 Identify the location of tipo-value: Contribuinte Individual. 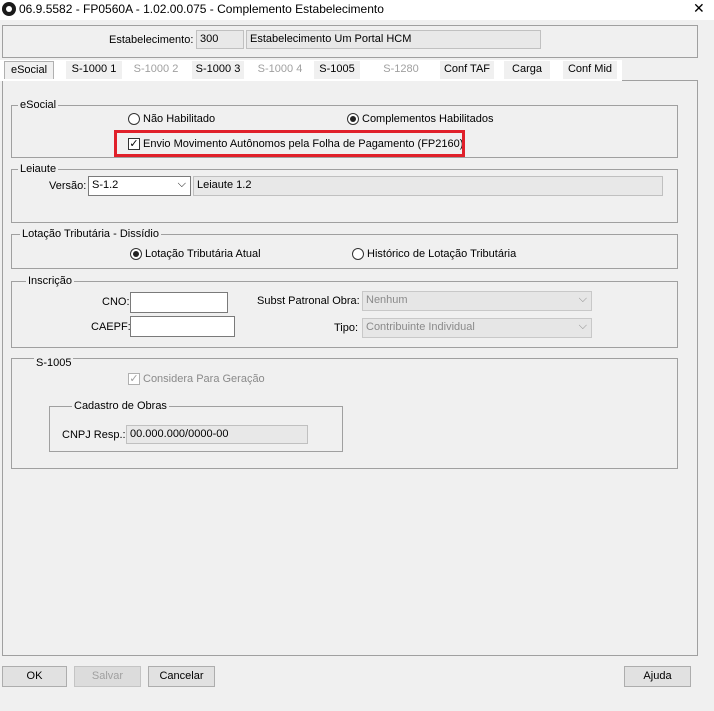
(420, 327).